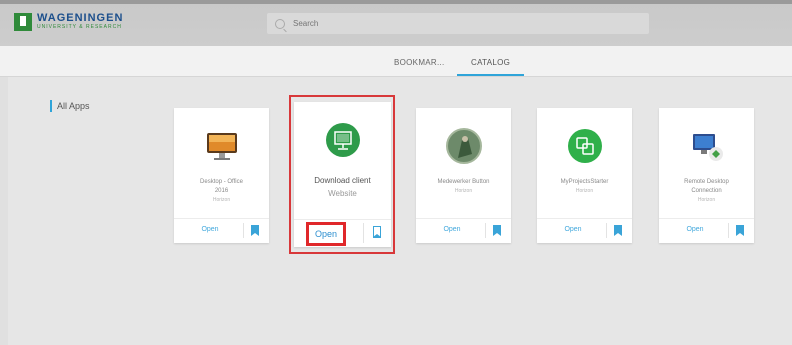 The image size is (792, 345). I want to click on app-name: Download client, so click(342, 180).